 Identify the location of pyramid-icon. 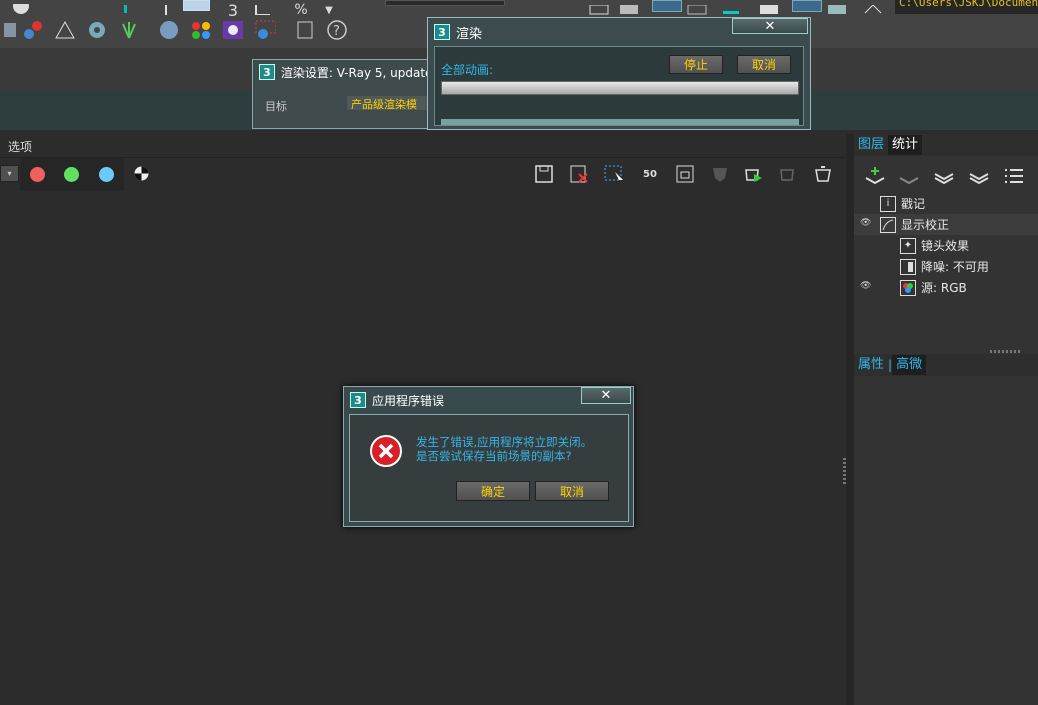
(65, 30).